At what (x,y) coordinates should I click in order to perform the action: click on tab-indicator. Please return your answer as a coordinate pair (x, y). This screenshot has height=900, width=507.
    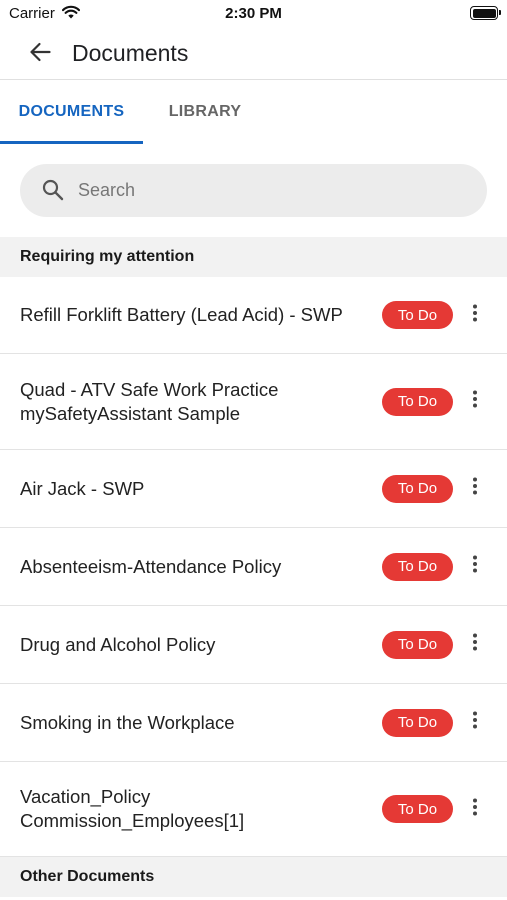
    Looking at the image, I should click on (71, 142).